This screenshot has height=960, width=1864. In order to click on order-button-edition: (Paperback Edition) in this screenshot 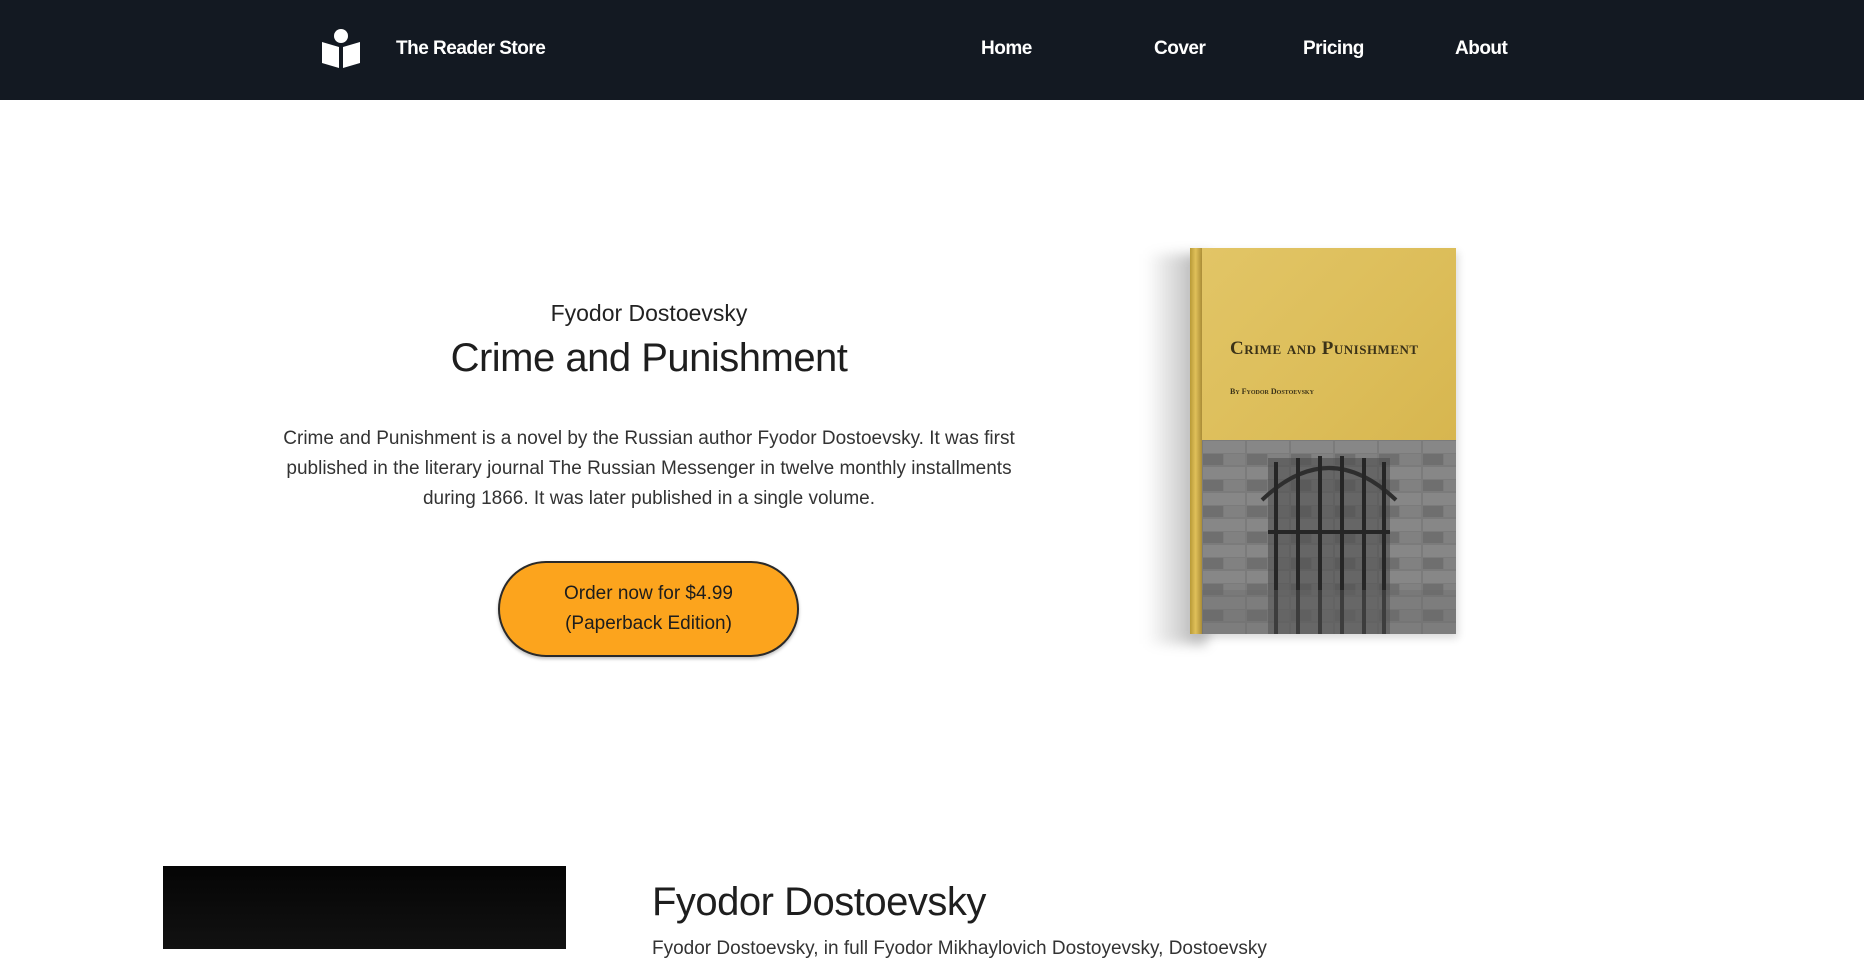, I will do `click(648, 623)`.